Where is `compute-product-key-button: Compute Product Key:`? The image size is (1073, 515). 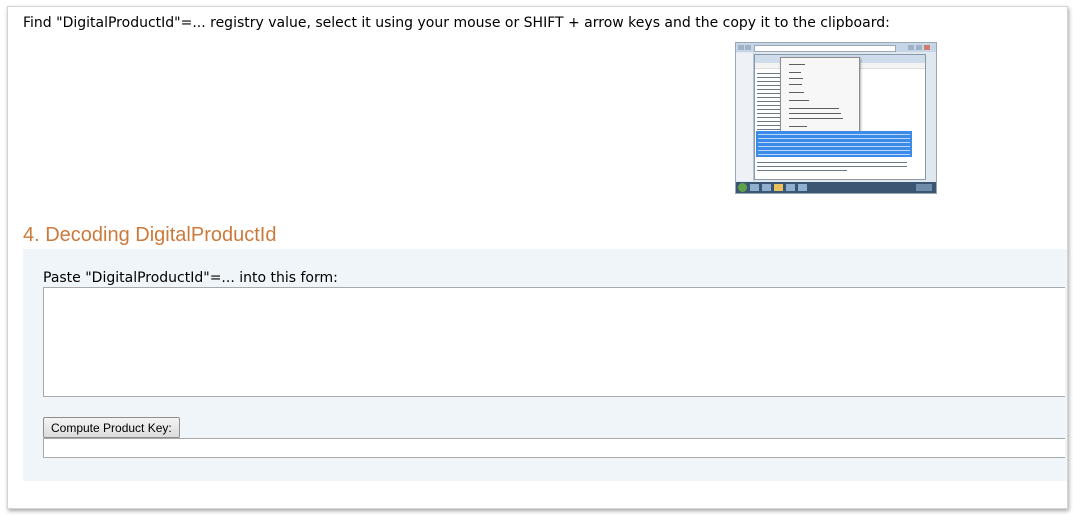
compute-product-key-button: Compute Product Key: is located at coordinates (111, 427).